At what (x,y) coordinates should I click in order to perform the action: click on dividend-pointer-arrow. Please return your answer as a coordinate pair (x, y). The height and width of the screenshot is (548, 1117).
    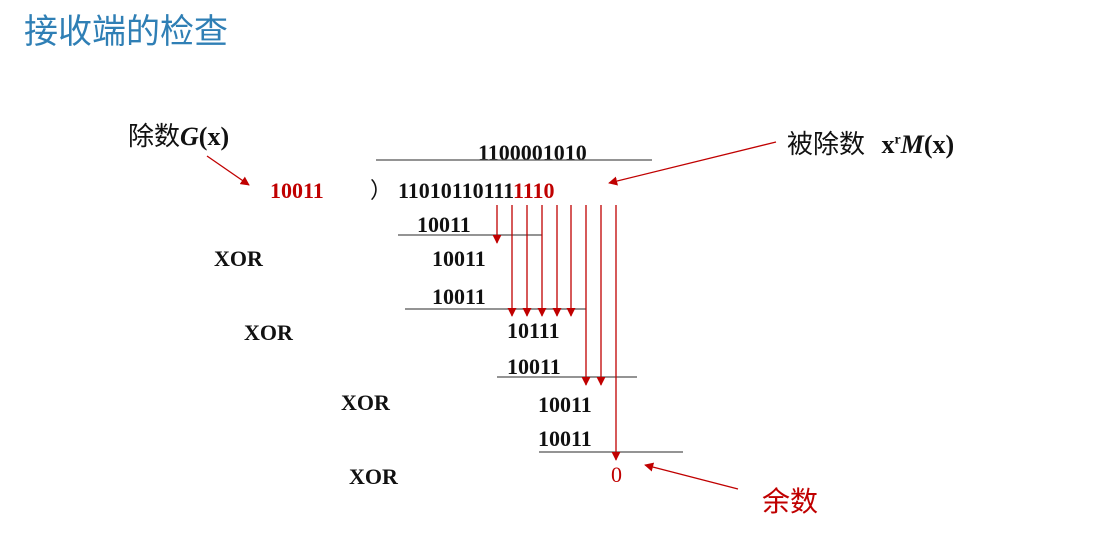
    Looking at the image, I should click on (692, 163).